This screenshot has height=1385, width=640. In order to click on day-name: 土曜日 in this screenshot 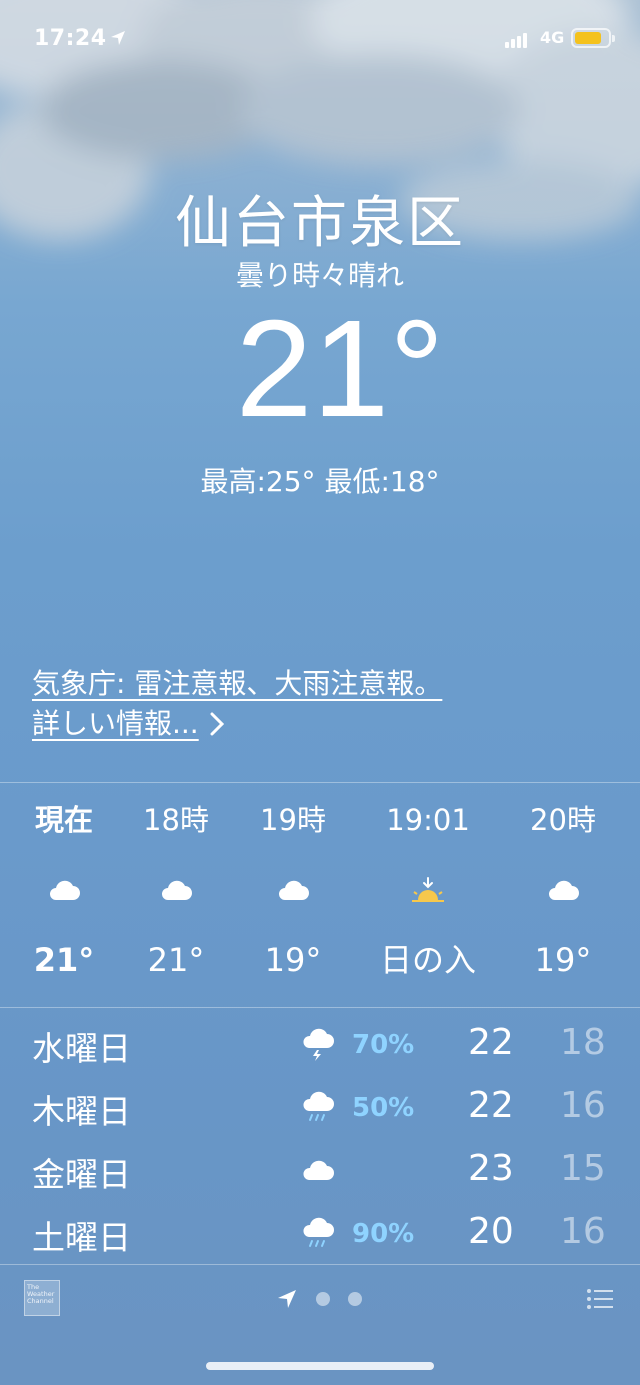, I will do `click(81, 1237)`.